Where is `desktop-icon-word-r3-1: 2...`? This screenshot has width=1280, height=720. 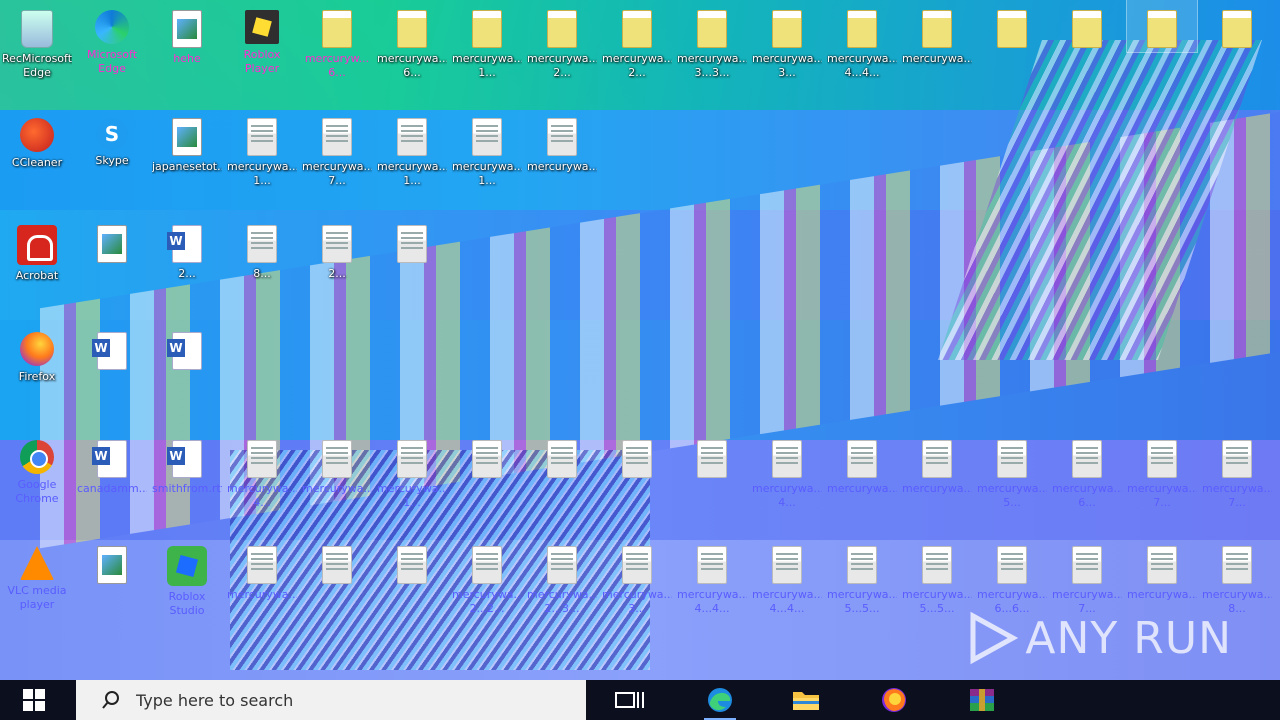
desktop-icon-word-r3-1: 2... is located at coordinates (187, 248).